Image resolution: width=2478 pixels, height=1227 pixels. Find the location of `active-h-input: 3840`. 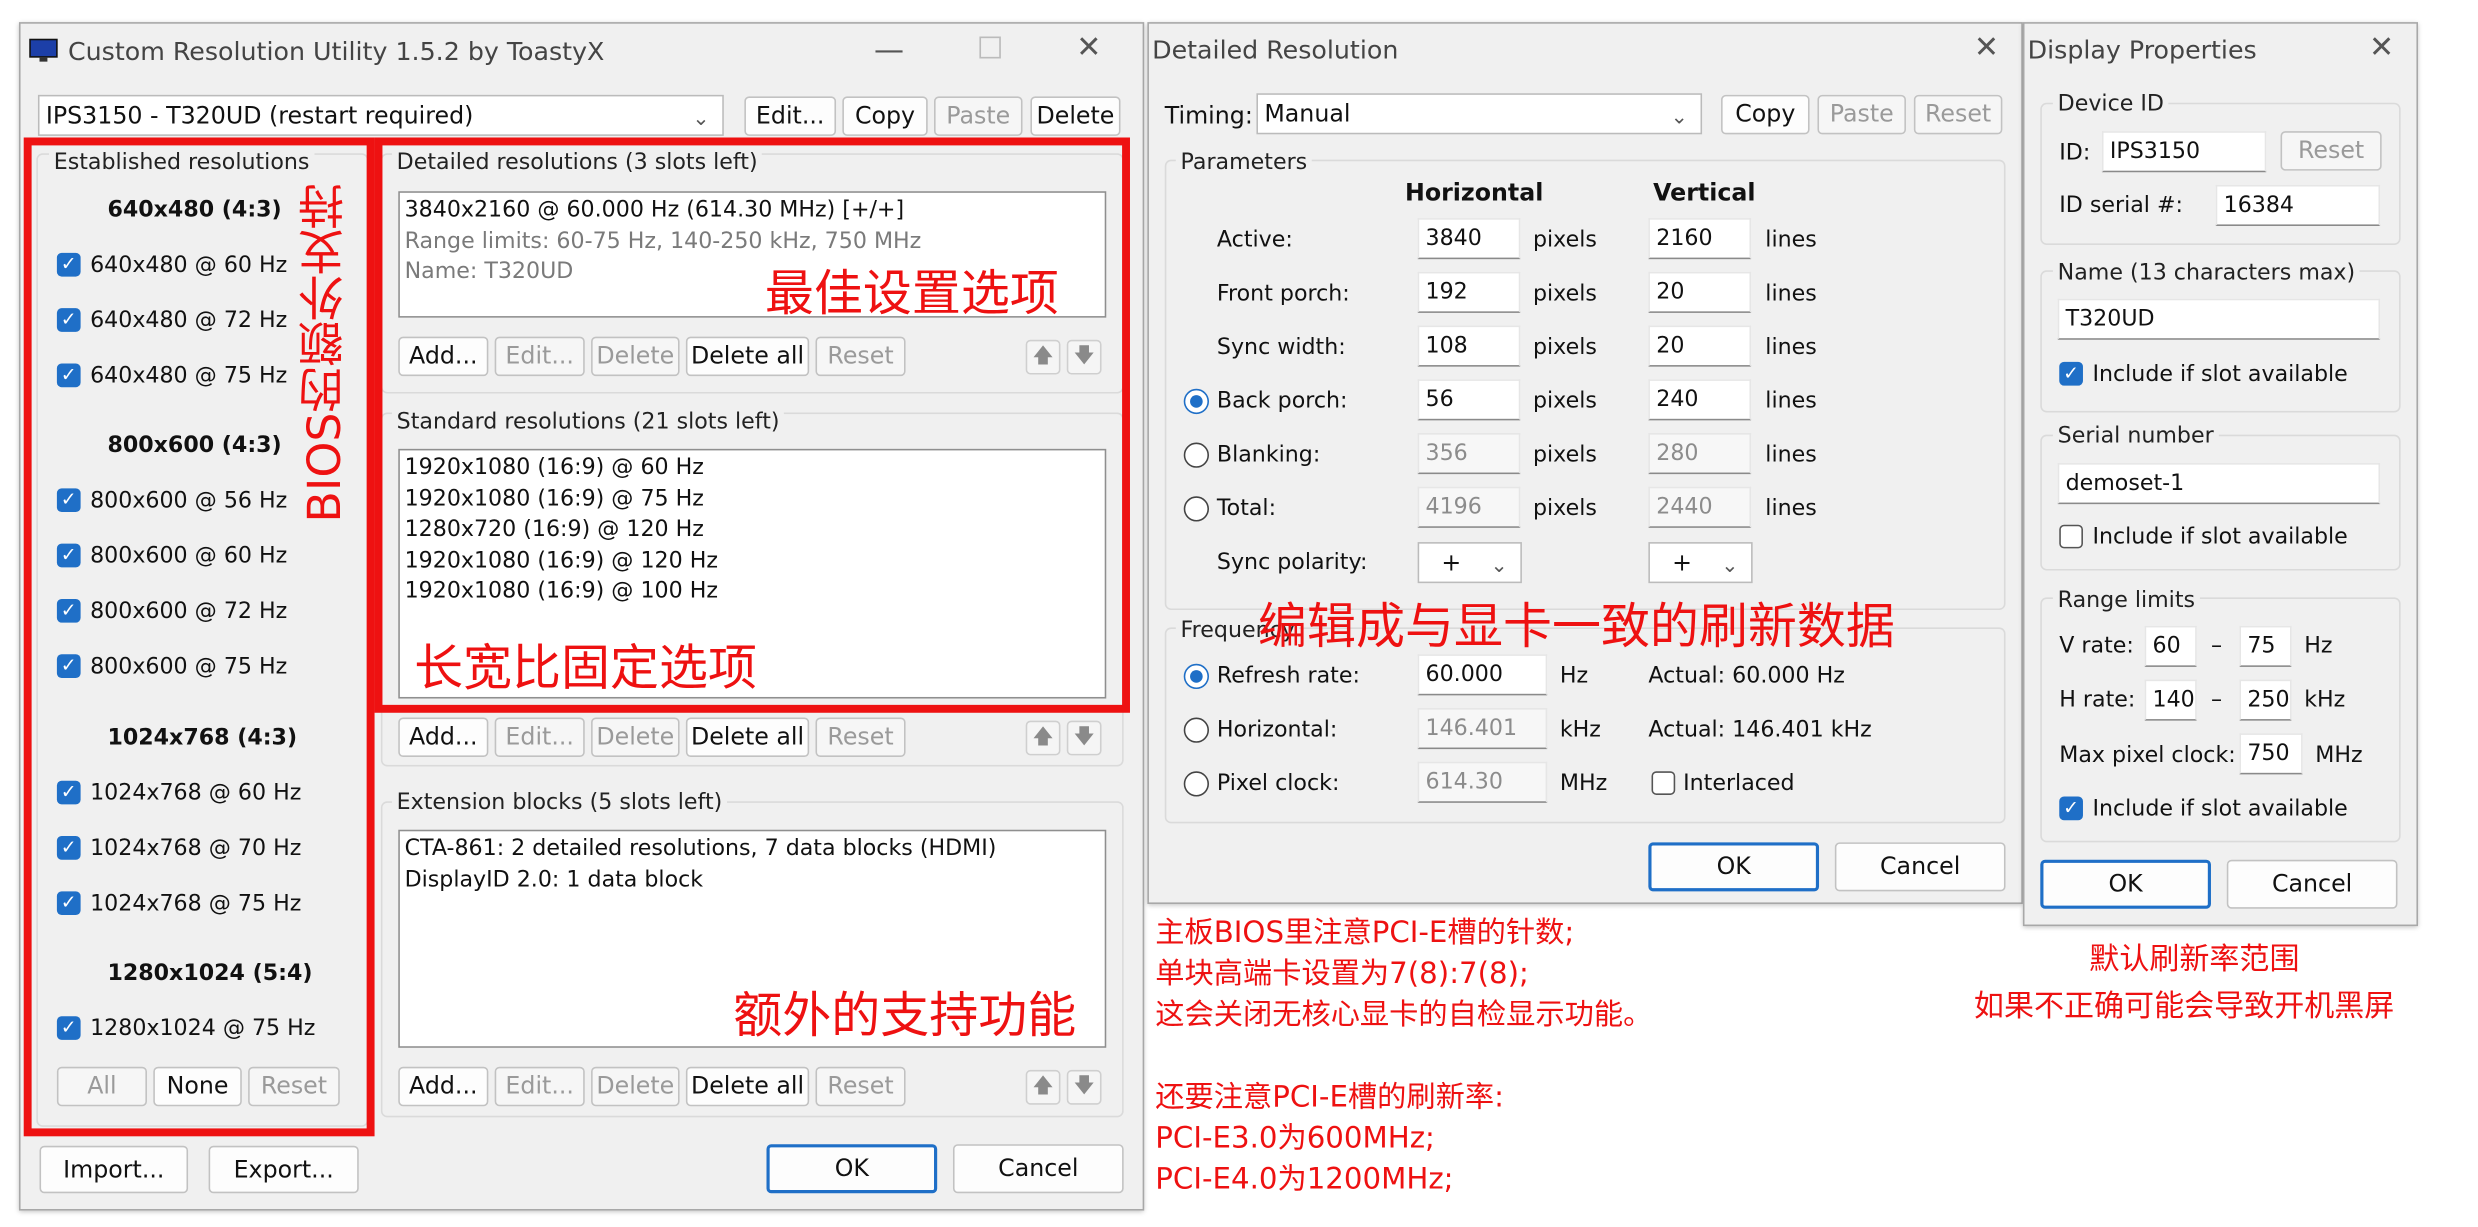

active-h-input: 3840 is located at coordinates (1469, 239).